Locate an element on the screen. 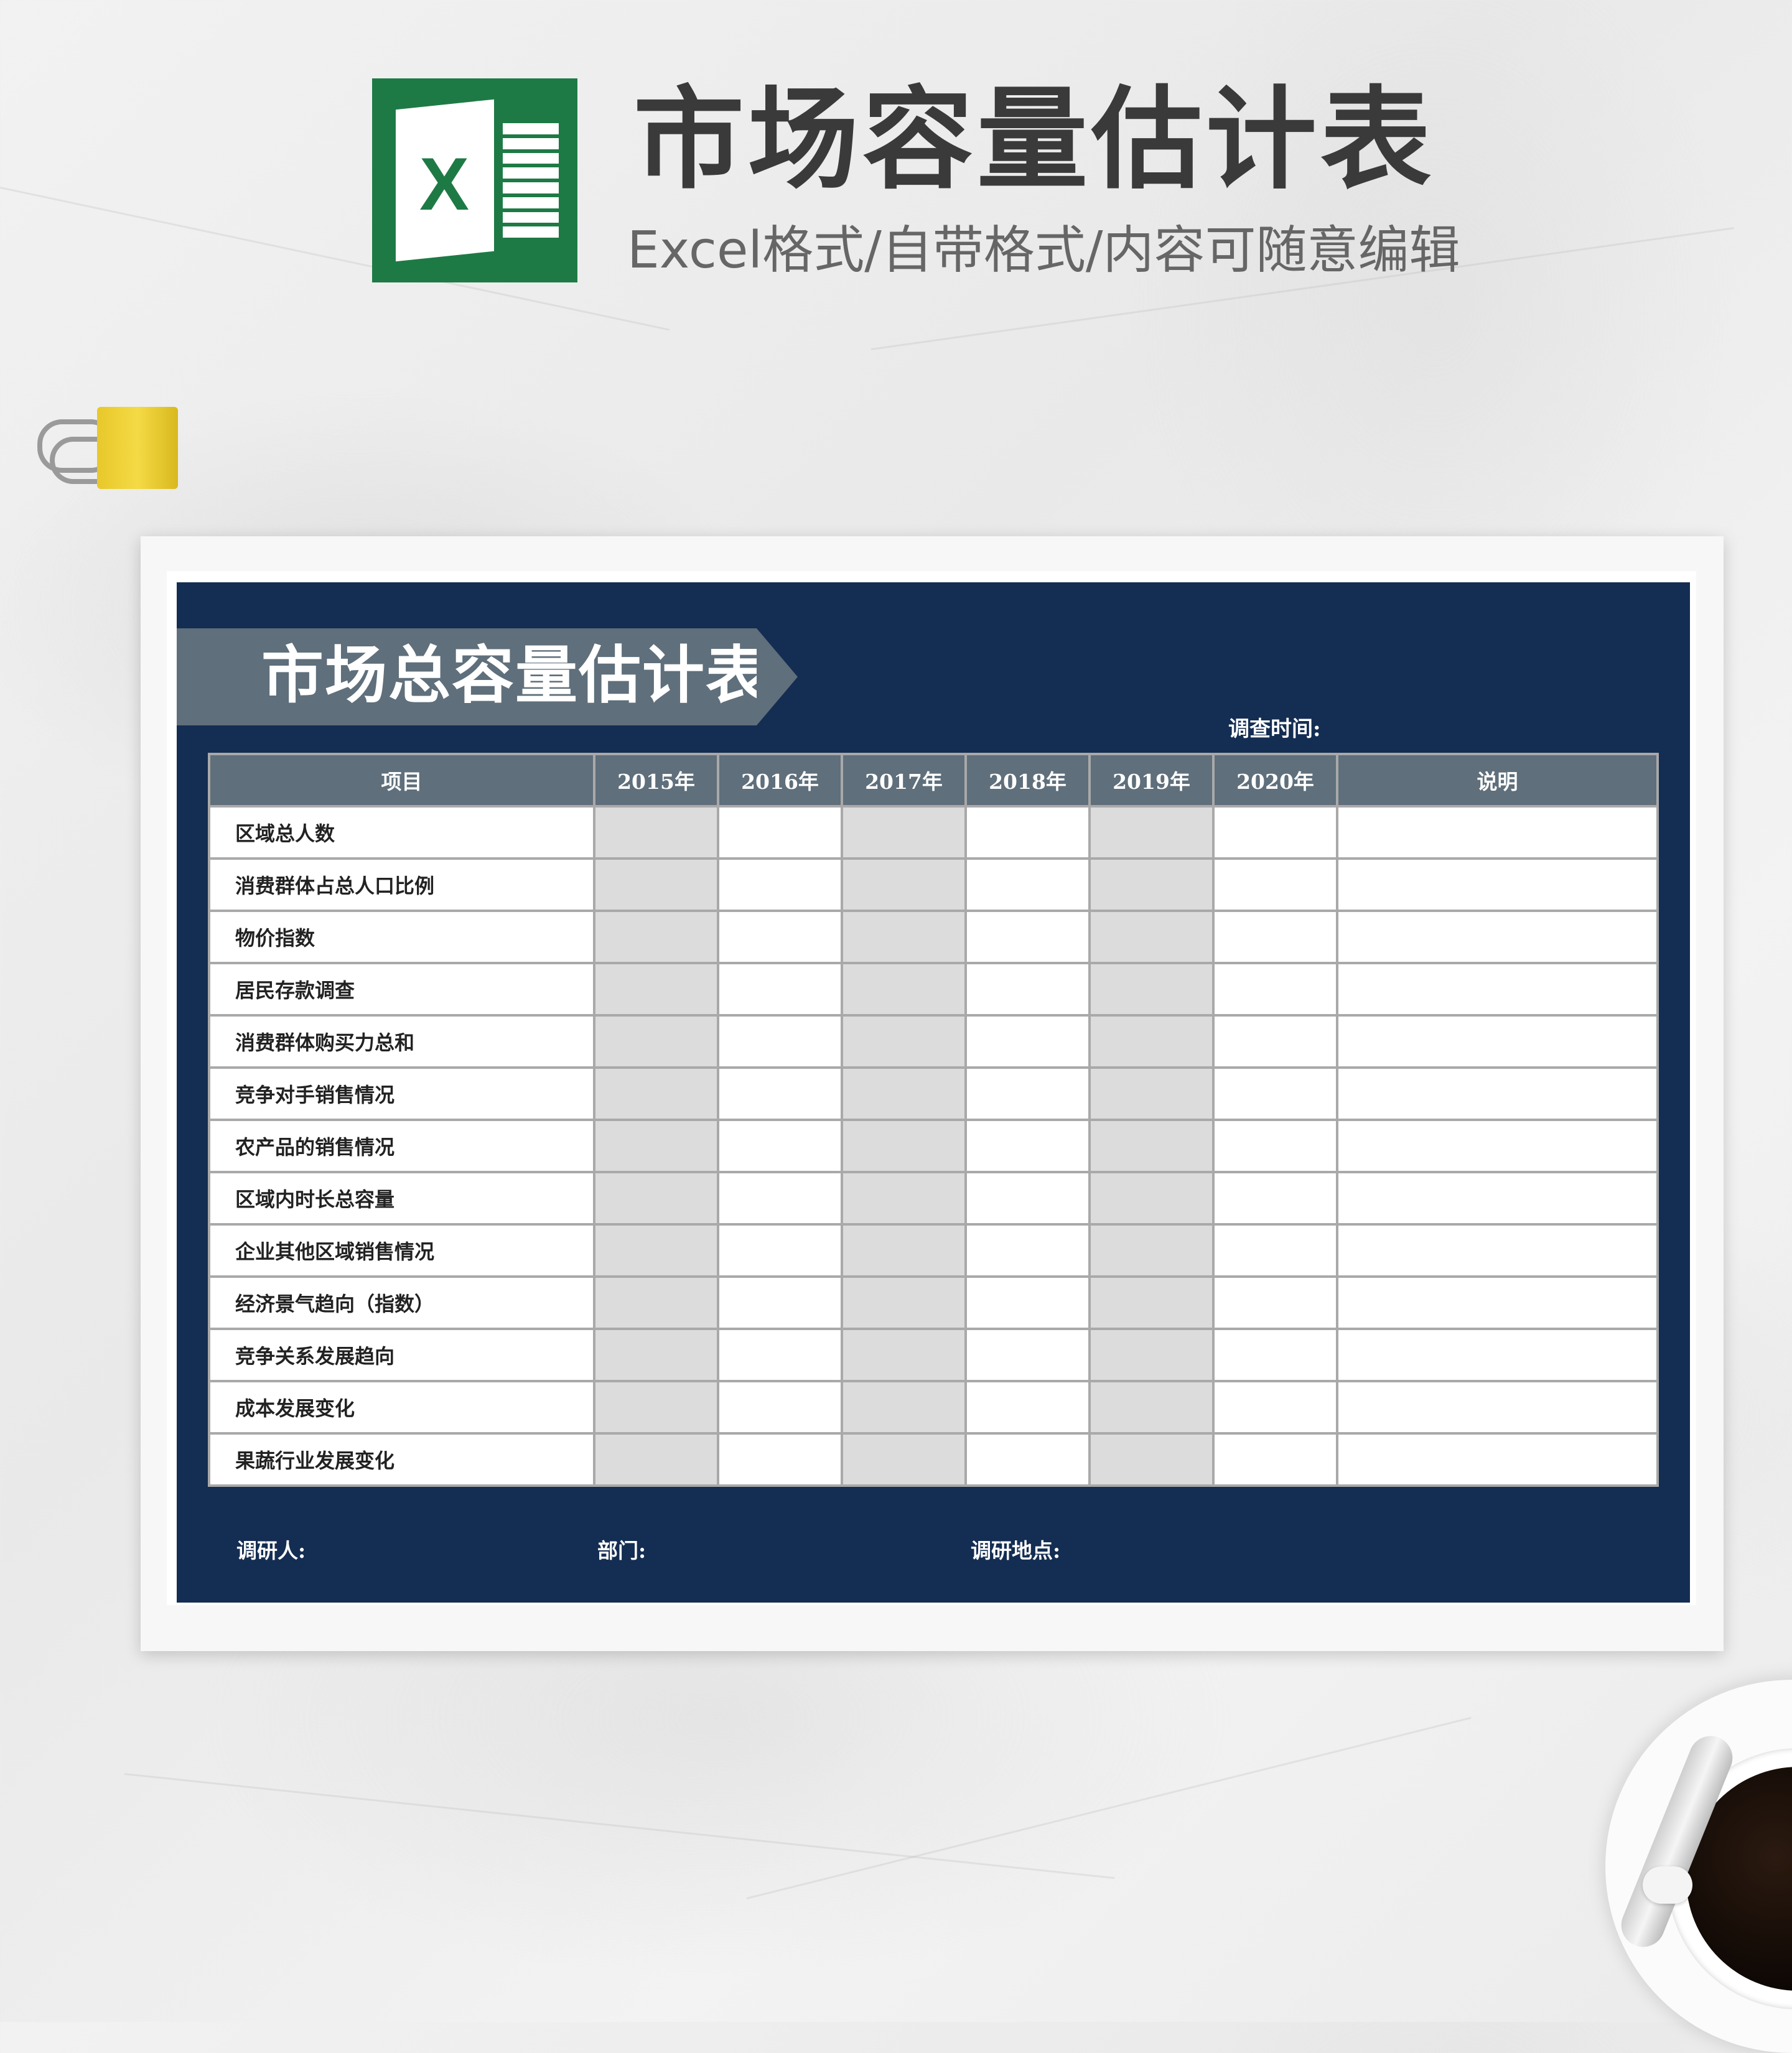  binder-clip-icon is located at coordinates (107, 447).